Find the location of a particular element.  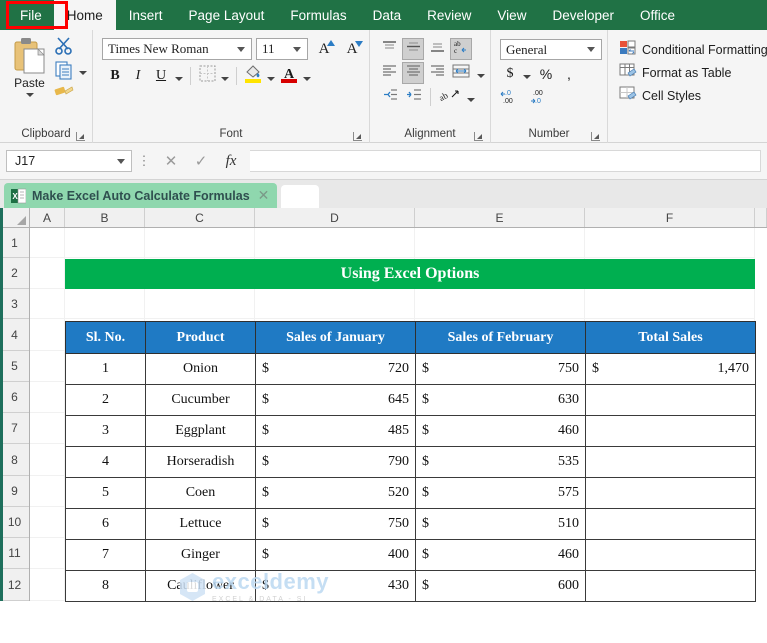

align-center-button is located at coordinates (413, 73).